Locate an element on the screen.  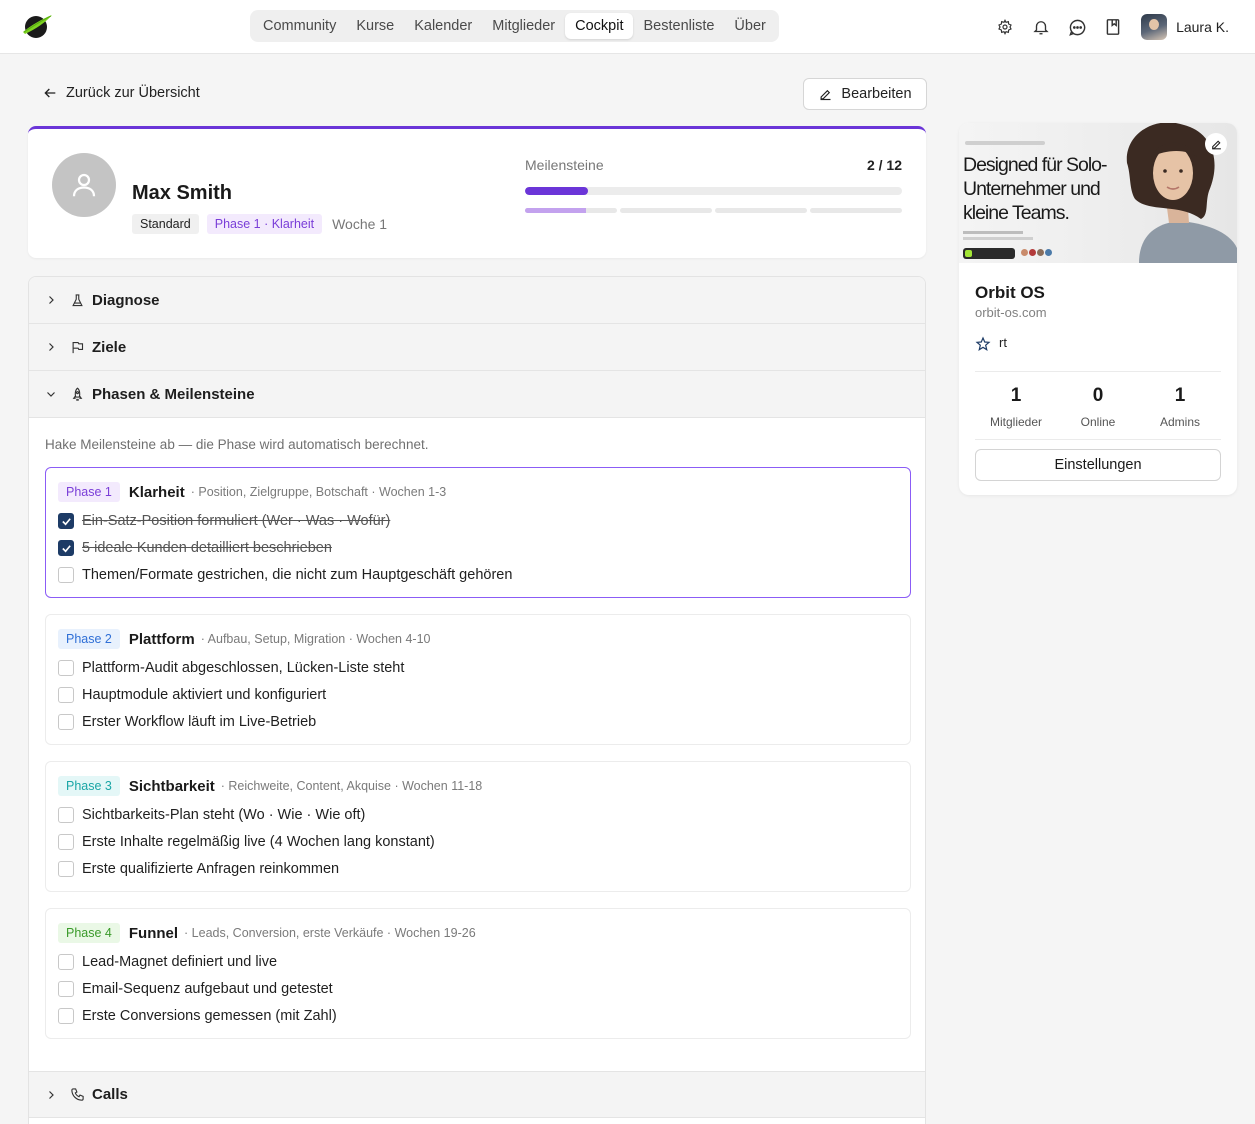
edit-label: Bearbeiten is located at coordinates (876, 94).